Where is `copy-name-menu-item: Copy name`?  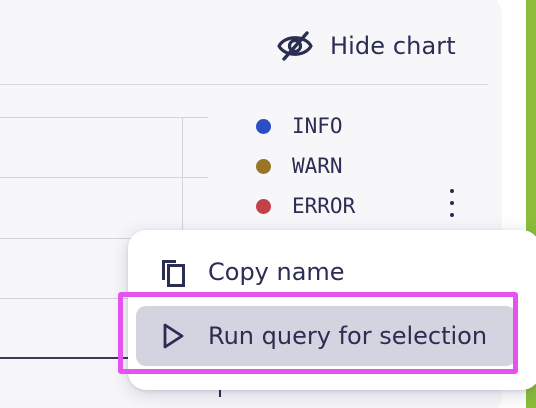 copy-name-menu-item: Copy name is located at coordinates (326, 272).